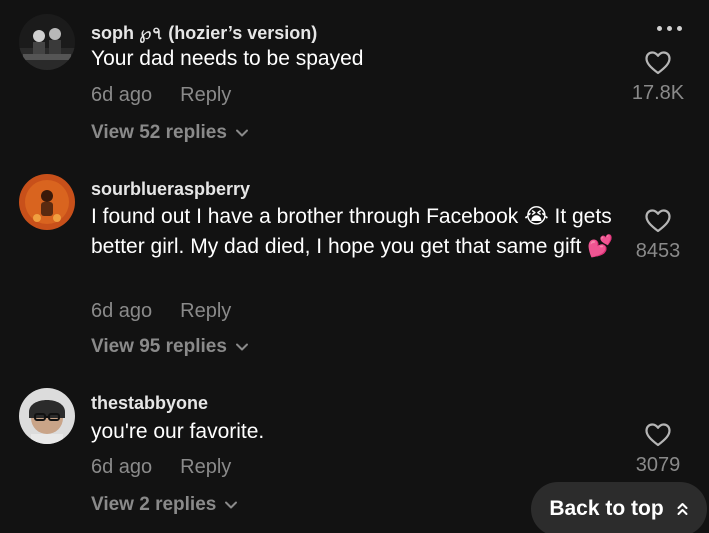 This screenshot has width=709, height=533. I want to click on like-button: 8453, so click(658, 235).